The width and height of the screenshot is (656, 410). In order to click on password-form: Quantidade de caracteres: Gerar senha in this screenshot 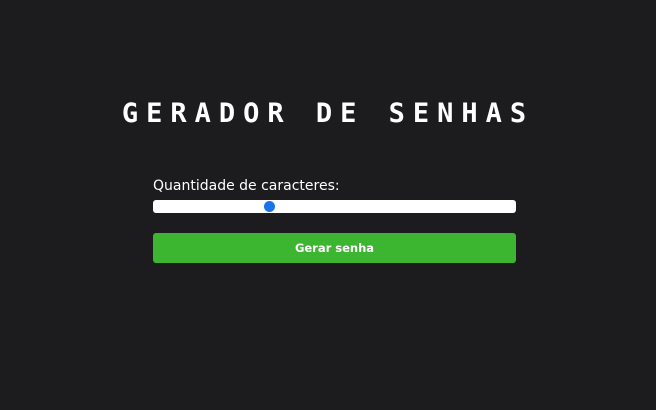, I will do `click(334, 219)`.